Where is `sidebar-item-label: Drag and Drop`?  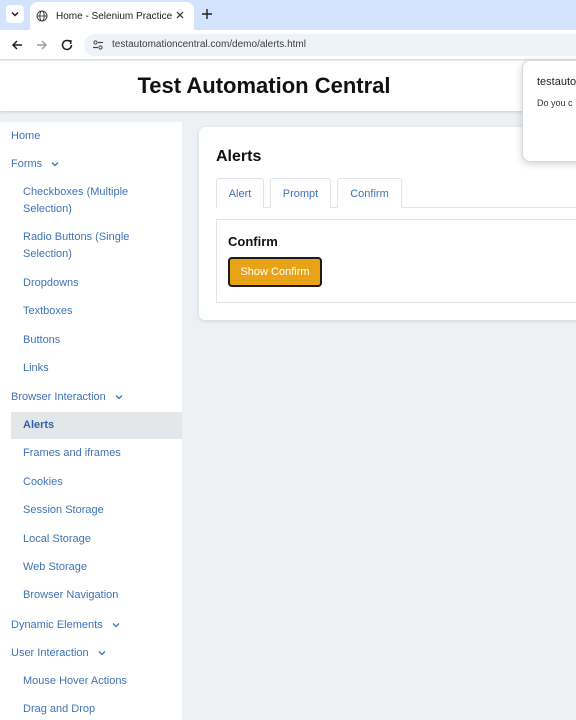 sidebar-item-label: Drag and Drop is located at coordinates (59, 709).